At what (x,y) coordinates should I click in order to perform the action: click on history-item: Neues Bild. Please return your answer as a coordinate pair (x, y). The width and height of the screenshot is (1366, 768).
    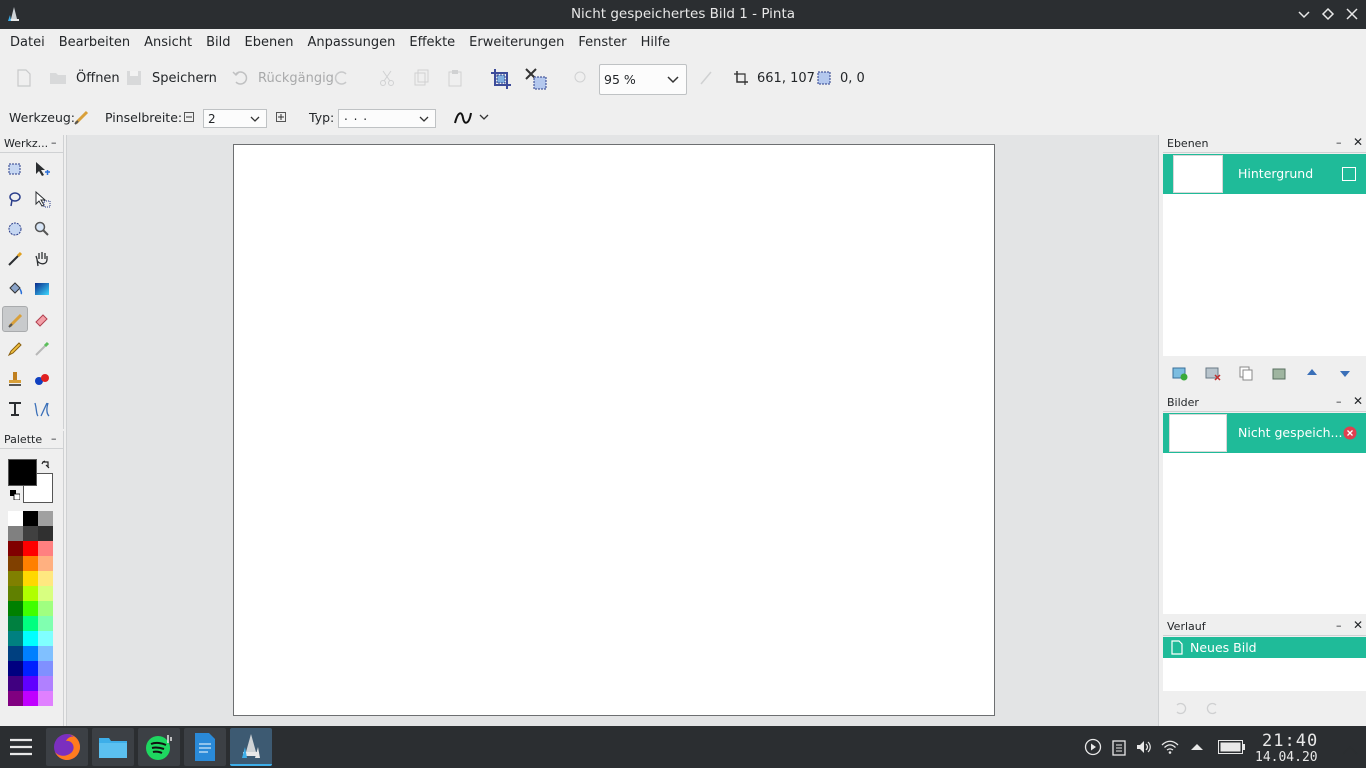
    Looking at the image, I should click on (1264, 647).